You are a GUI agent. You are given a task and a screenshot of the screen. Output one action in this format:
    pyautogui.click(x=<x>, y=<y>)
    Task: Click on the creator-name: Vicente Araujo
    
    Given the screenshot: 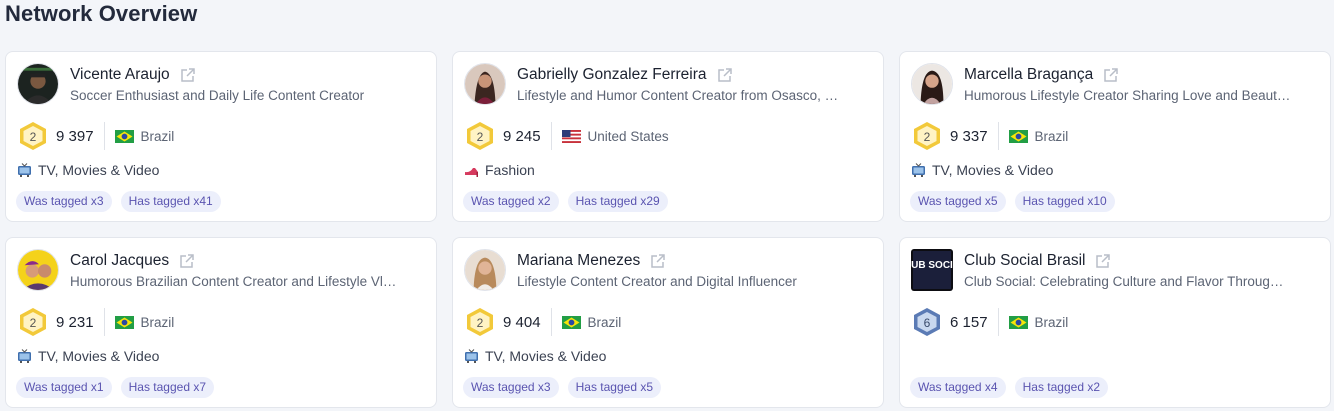 What is the action you would take?
    pyautogui.click(x=120, y=75)
    